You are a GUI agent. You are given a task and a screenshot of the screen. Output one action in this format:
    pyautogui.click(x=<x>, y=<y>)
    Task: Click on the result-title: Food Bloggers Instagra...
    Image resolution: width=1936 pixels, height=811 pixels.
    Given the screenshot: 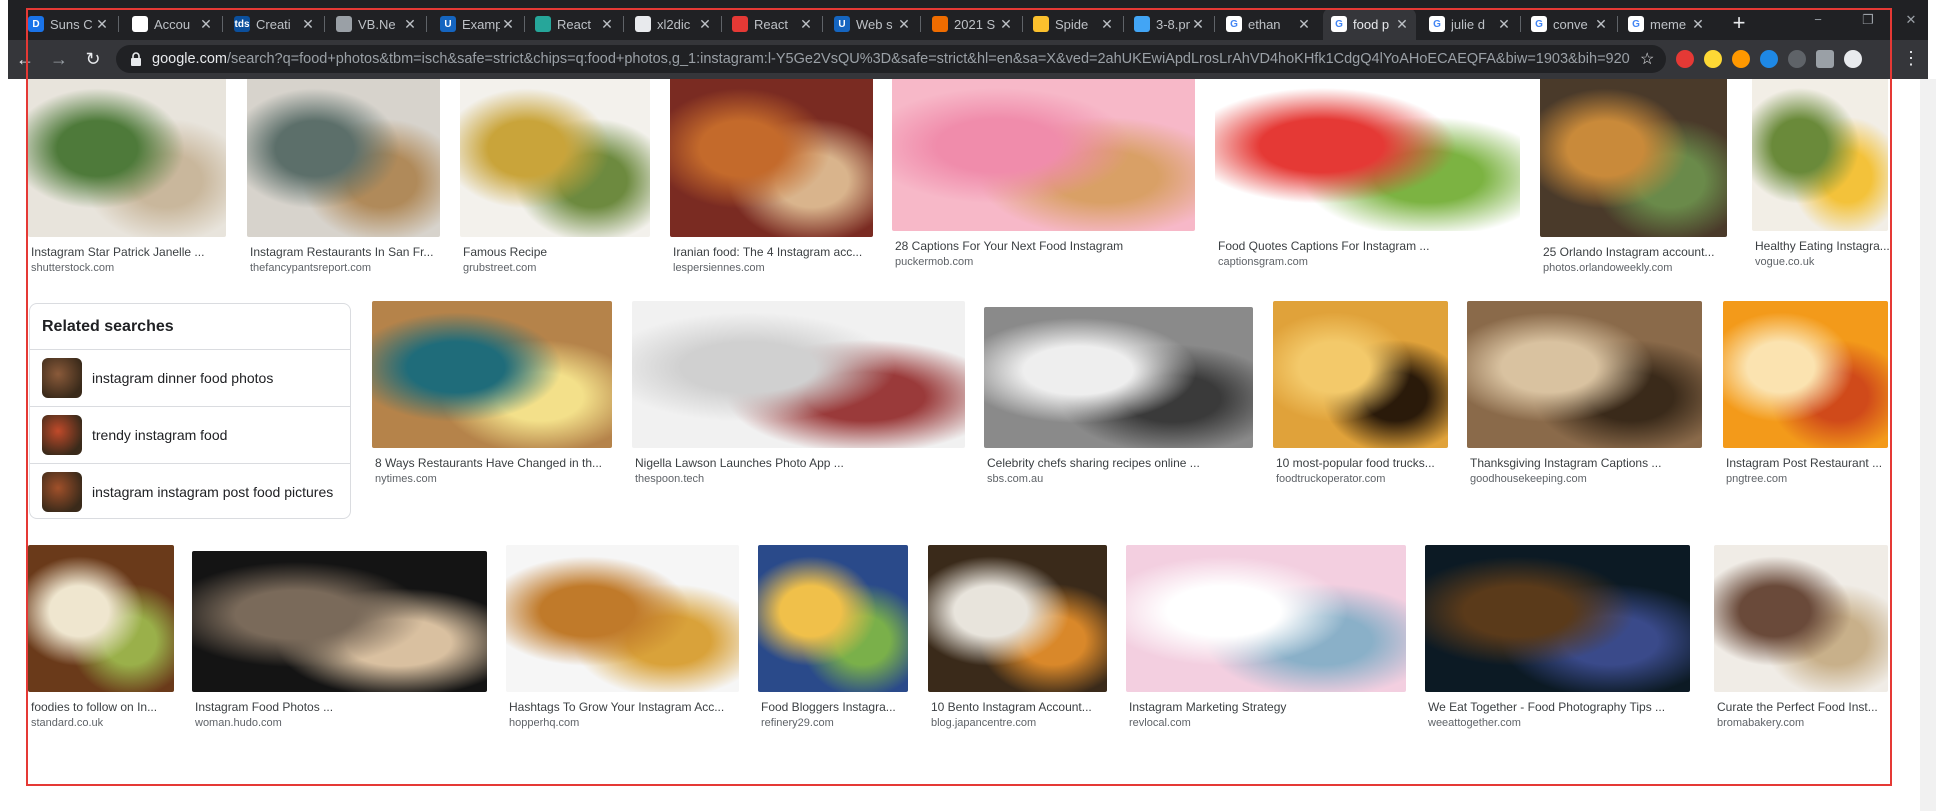 What is the action you would take?
    pyautogui.click(x=843, y=707)
    